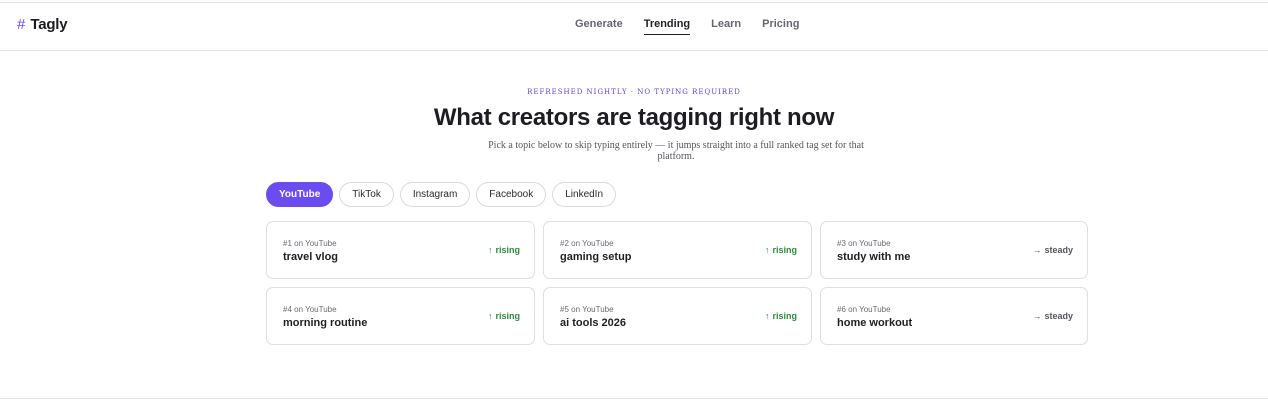 The image size is (1268, 411). I want to click on card-rank: #6 on YouTube, so click(864, 309).